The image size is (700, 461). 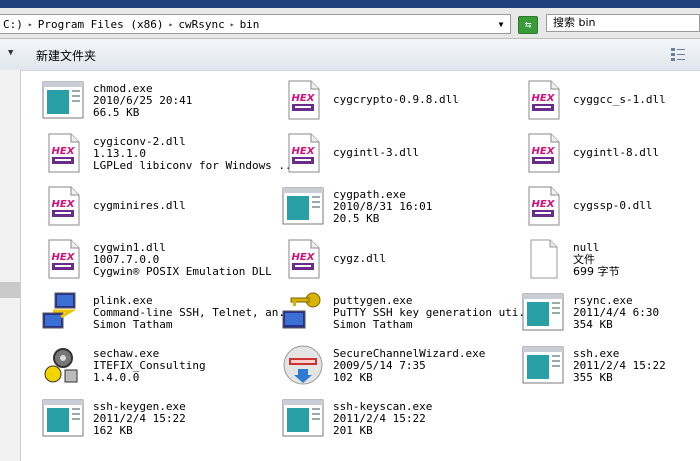 What do you see at coordinates (593, 324) in the screenshot?
I see `file-detail-line: 354 KB` at bounding box center [593, 324].